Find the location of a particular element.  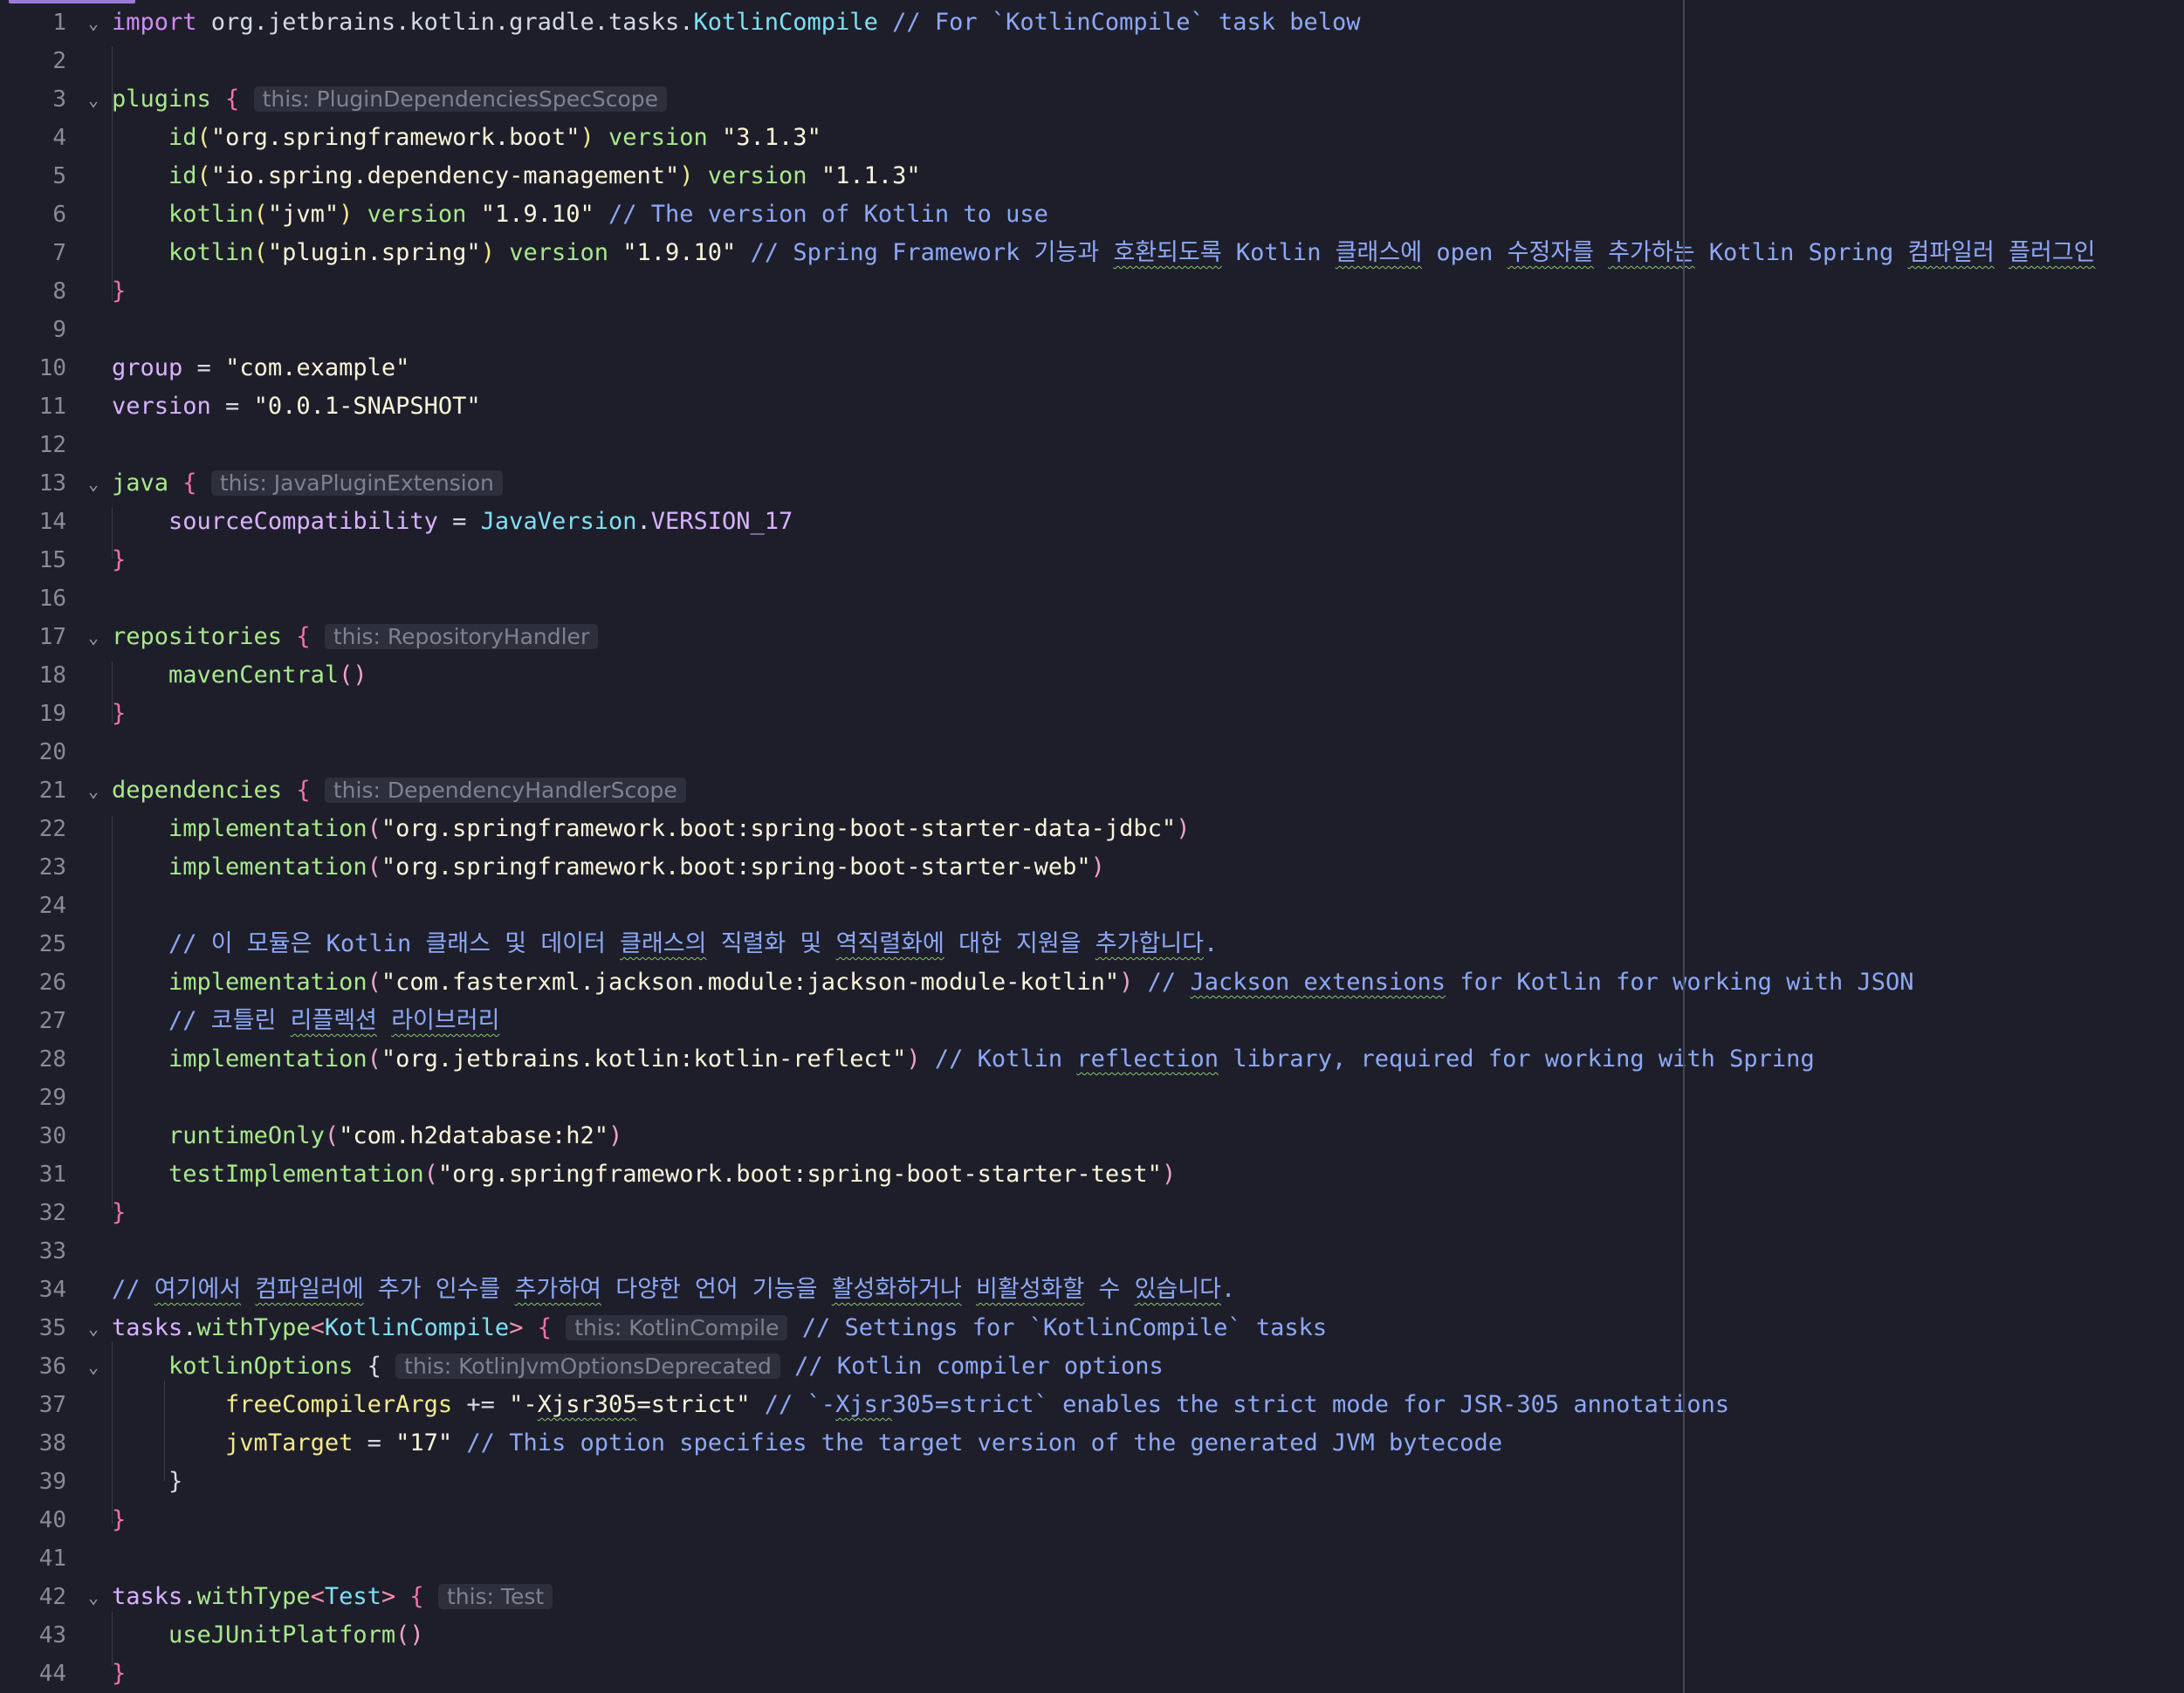

line-number: 22 is located at coordinates (52, 829).